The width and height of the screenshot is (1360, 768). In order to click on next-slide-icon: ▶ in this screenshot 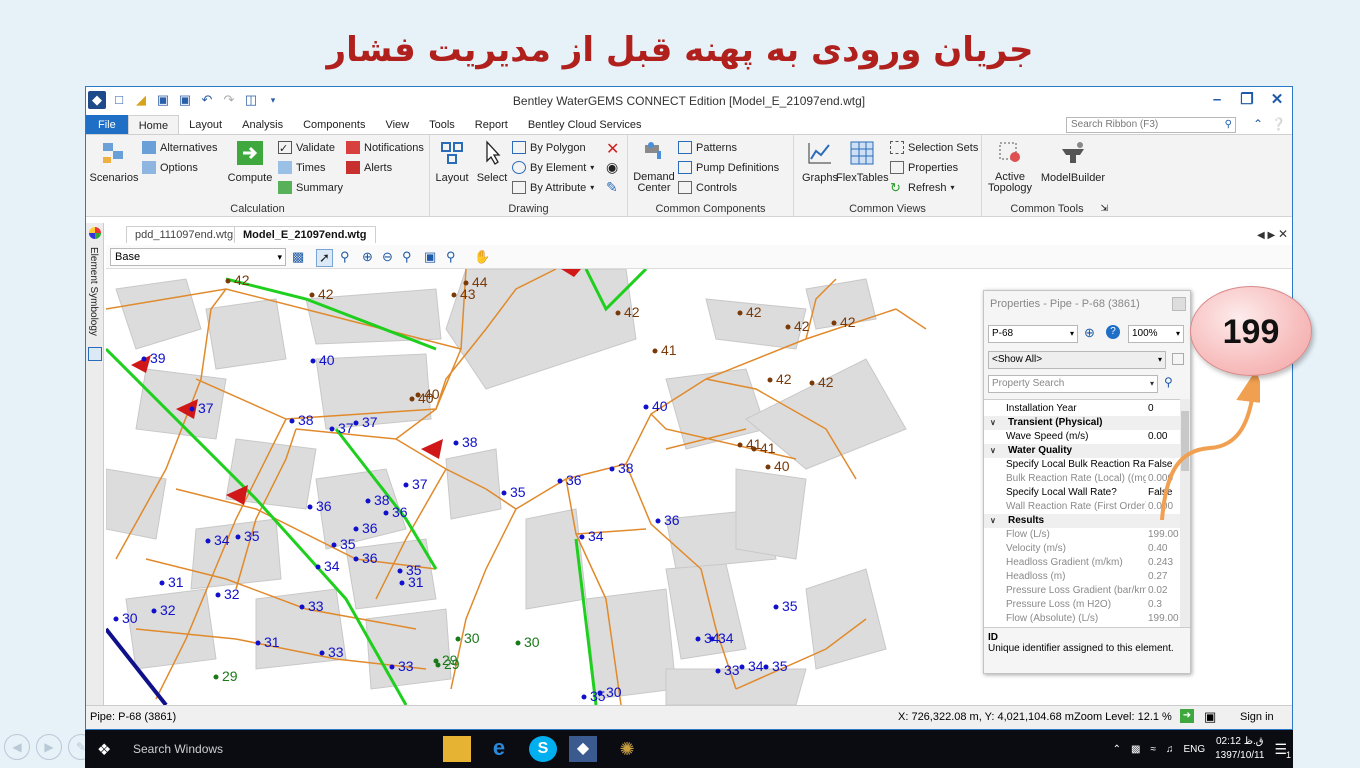, I will do `click(49, 747)`.